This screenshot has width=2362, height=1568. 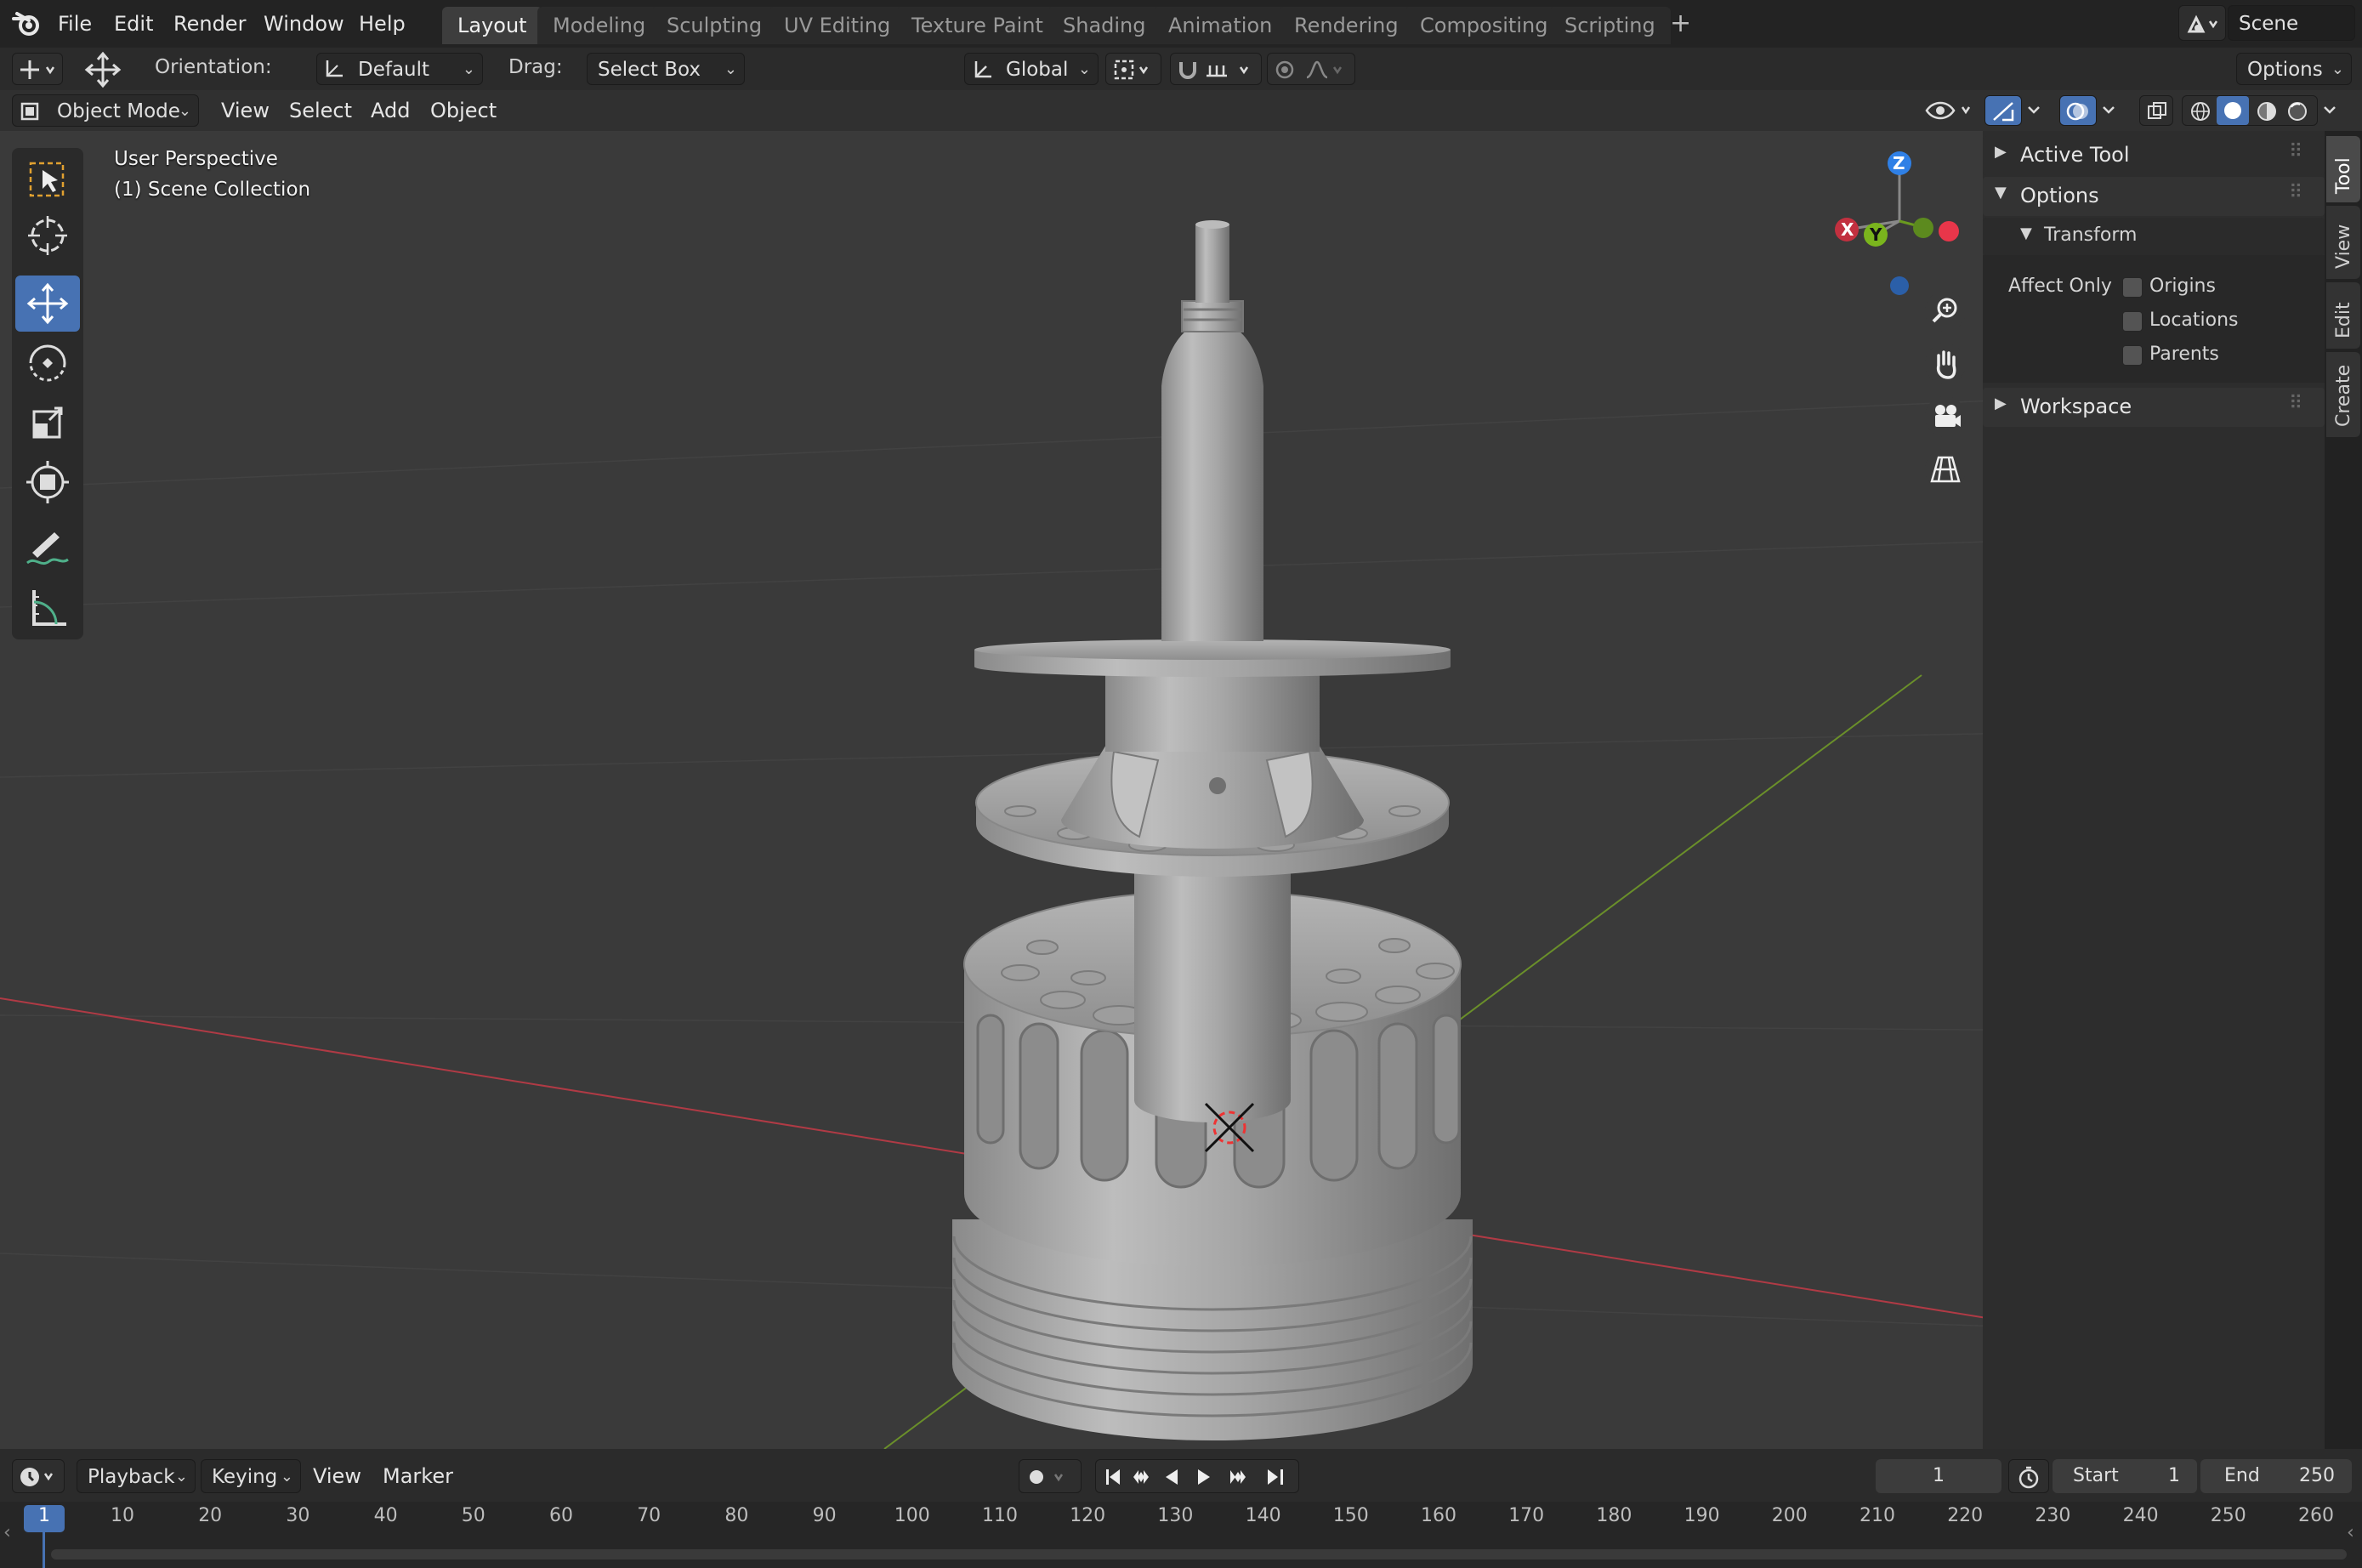 What do you see at coordinates (1275, 1477) in the screenshot?
I see `jump-end-icon` at bounding box center [1275, 1477].